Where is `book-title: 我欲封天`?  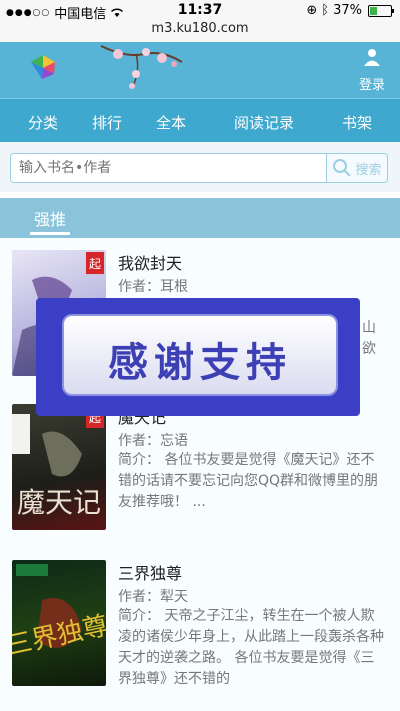 book-title: 我欲封天 is located at coordinates (150, 262).